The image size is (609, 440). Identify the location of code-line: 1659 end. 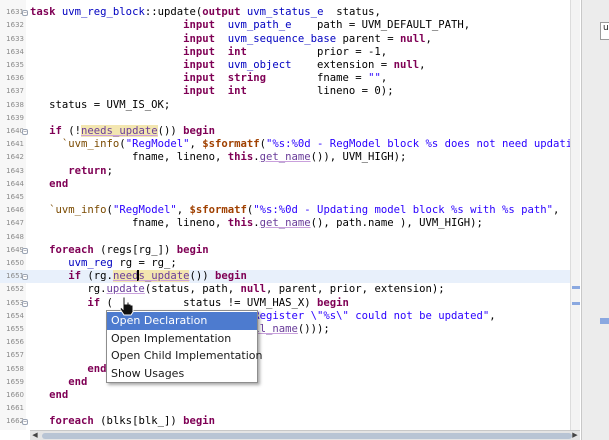
(285, 382).